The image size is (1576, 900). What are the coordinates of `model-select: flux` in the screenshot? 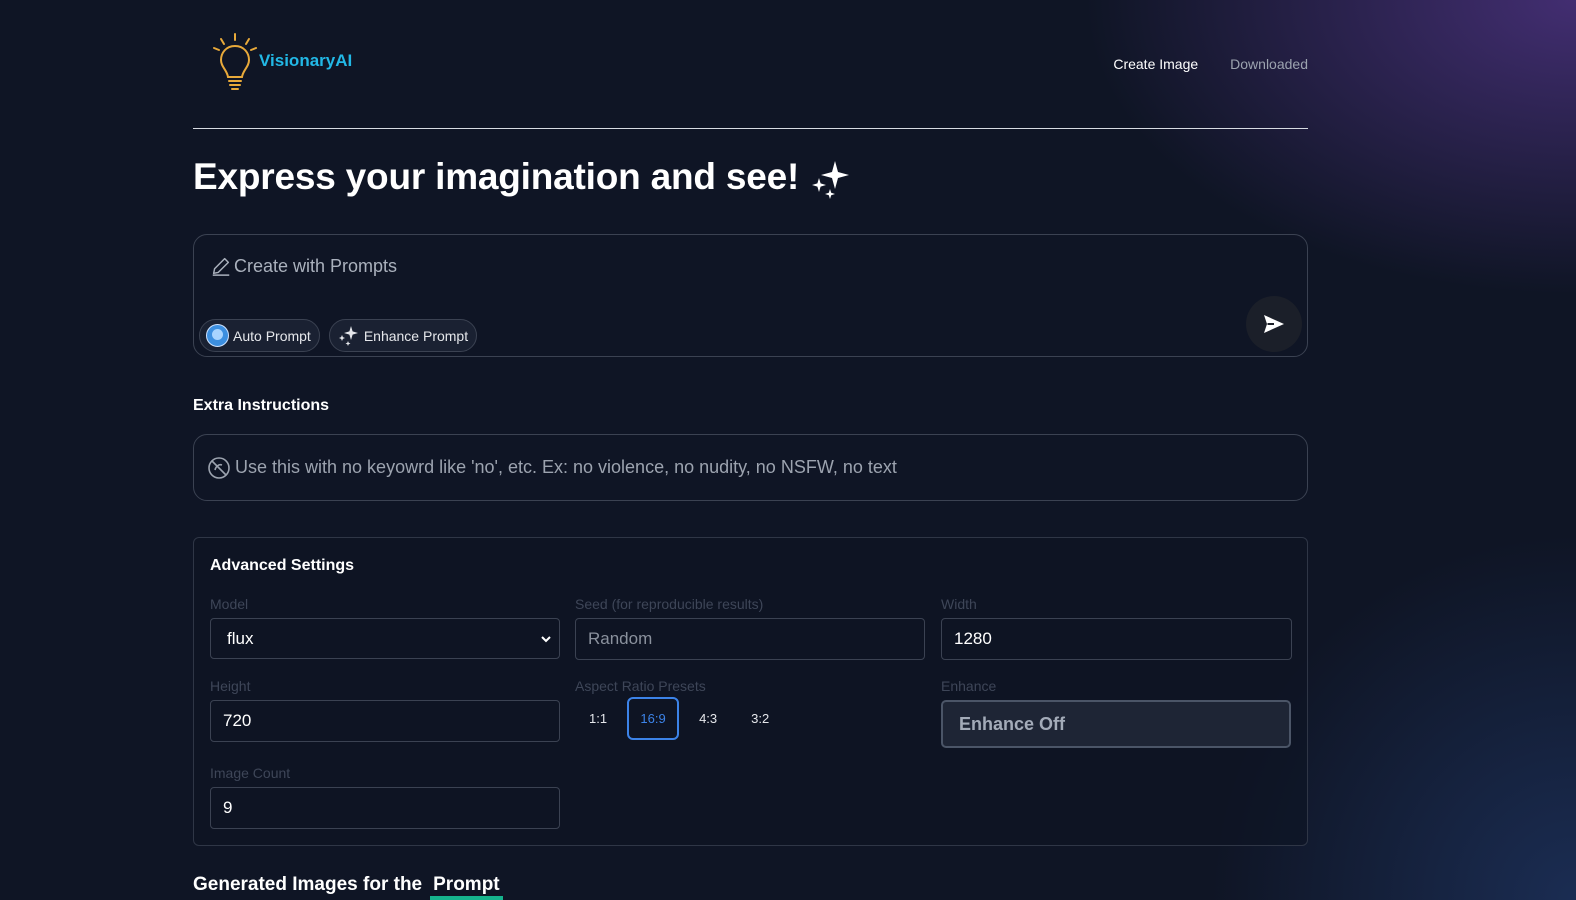 It's located at (385, 638).